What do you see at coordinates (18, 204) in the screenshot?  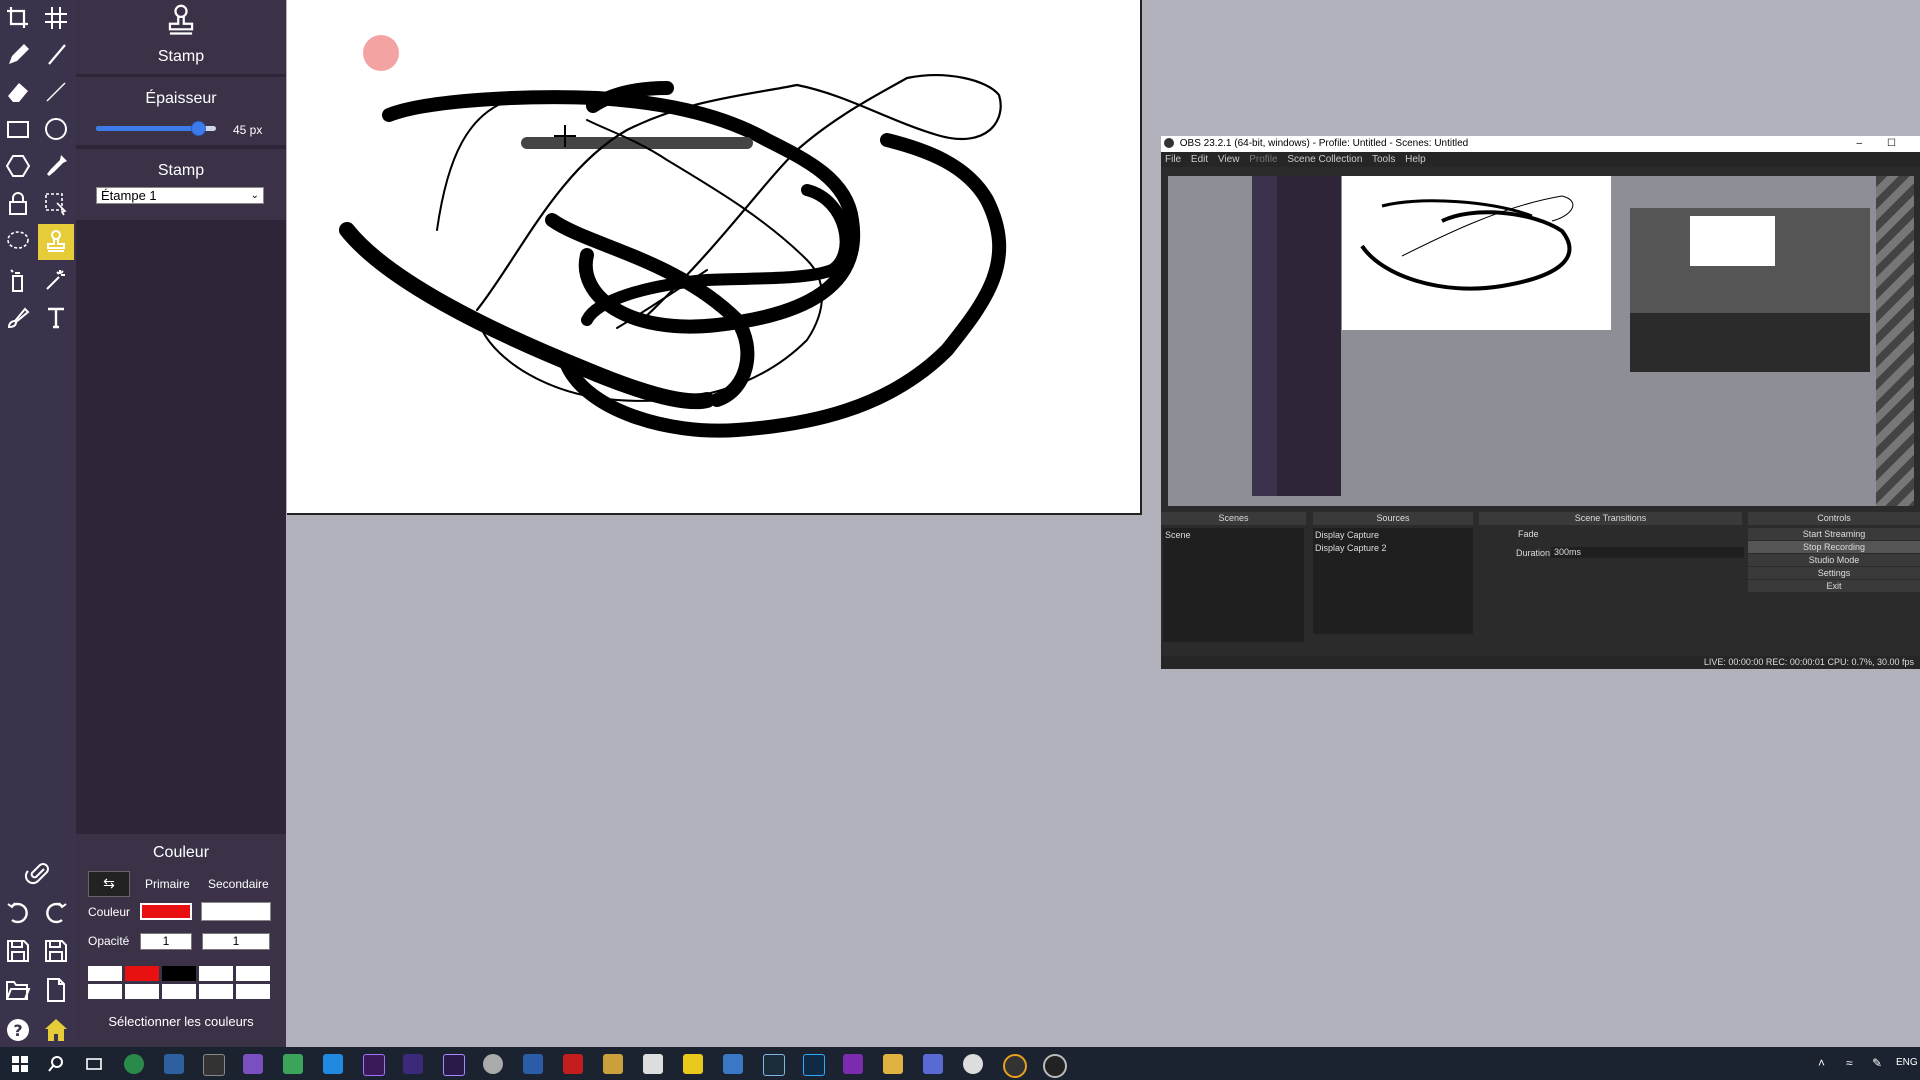 I see `lock-icon` at bounding box center [18, 204].